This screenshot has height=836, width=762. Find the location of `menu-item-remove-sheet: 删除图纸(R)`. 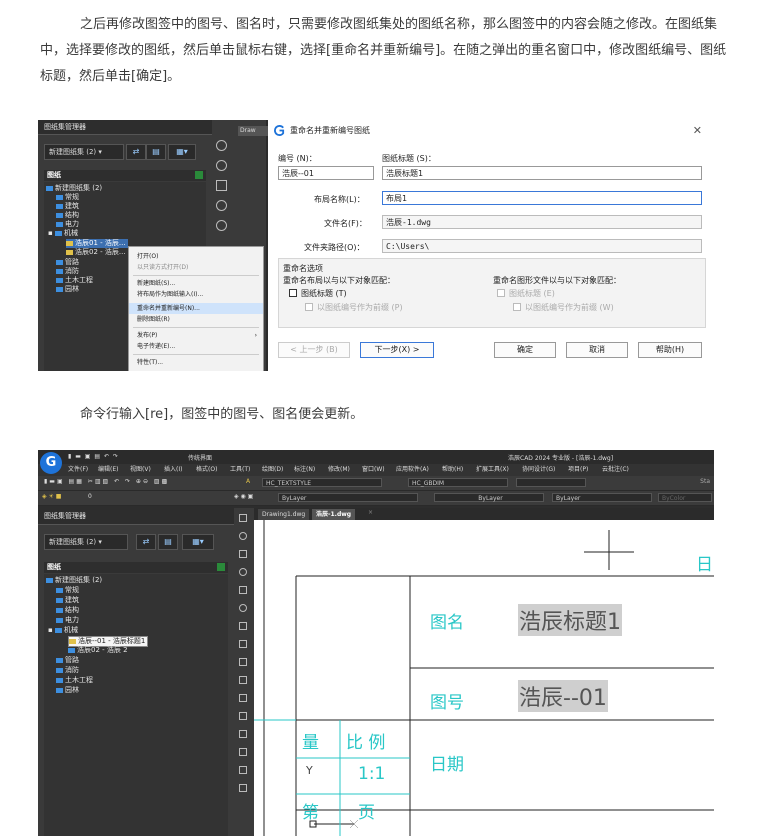

menu-item-remove-sheet: 删除图纸(R) is located at coordinates (196, 319).